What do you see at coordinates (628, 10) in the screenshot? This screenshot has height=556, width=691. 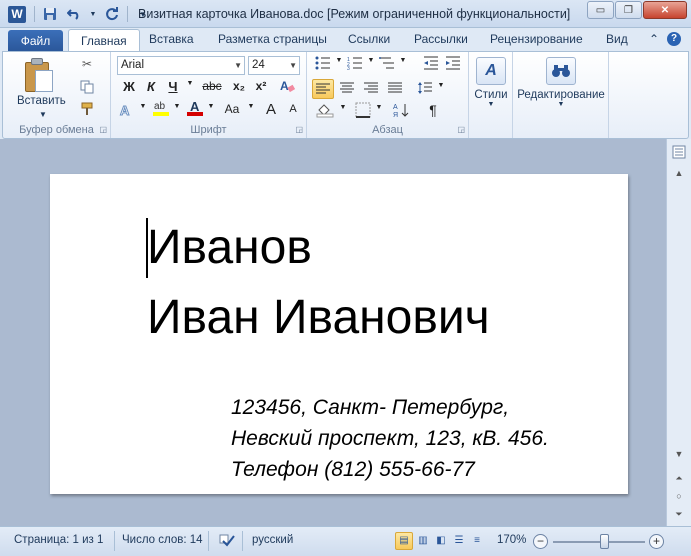 I see `maximize-button: ❐` at bounding box center [628, 10].